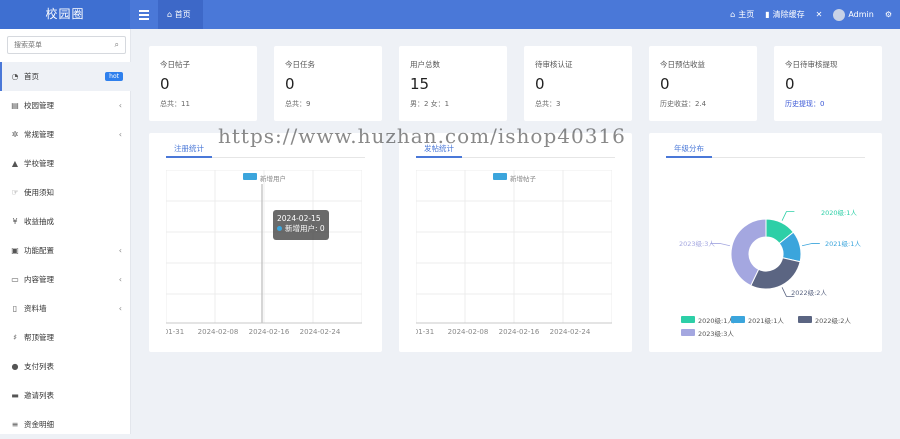 This screenshot has width=900, height=439. What do you see at coordinates (15, 250) in the screenshot?
I see `file-icon: ▣` at bounding box center [15, 250].